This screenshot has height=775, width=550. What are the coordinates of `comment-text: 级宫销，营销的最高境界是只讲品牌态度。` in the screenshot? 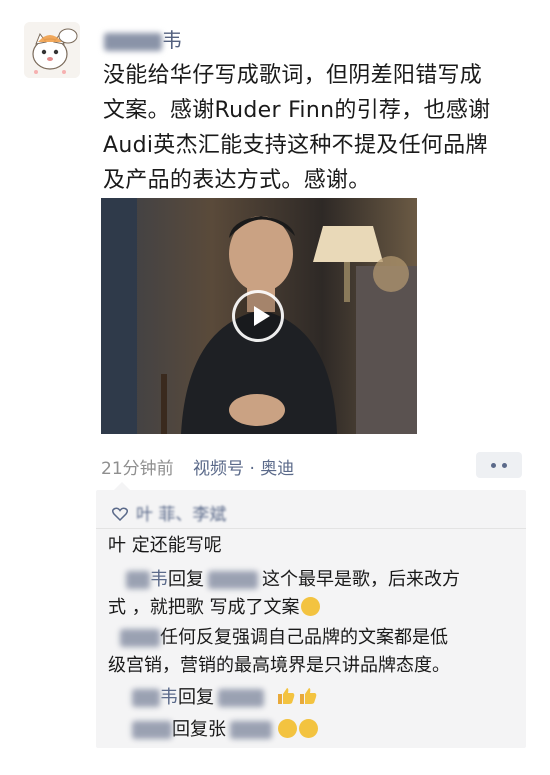 It's located at (279, 665).